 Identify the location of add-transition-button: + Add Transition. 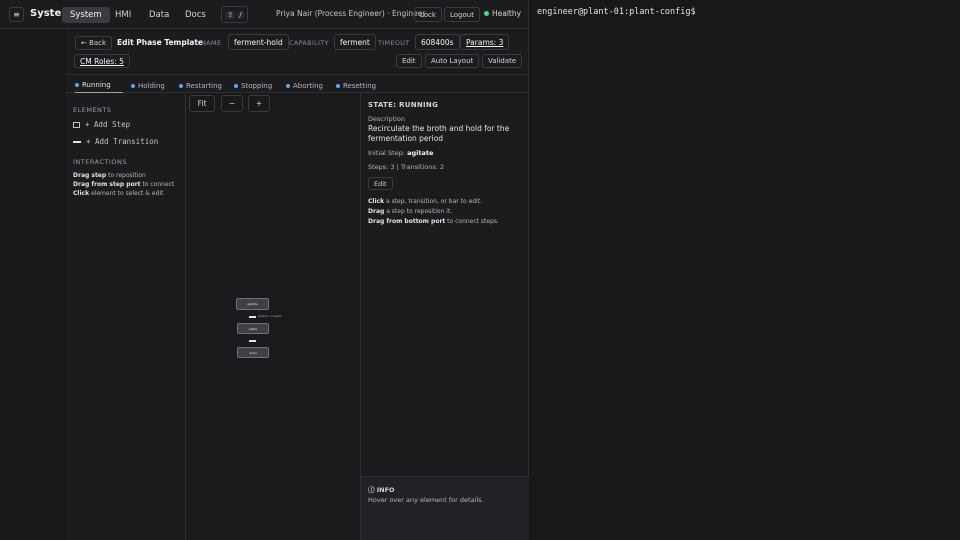
(115, 141).